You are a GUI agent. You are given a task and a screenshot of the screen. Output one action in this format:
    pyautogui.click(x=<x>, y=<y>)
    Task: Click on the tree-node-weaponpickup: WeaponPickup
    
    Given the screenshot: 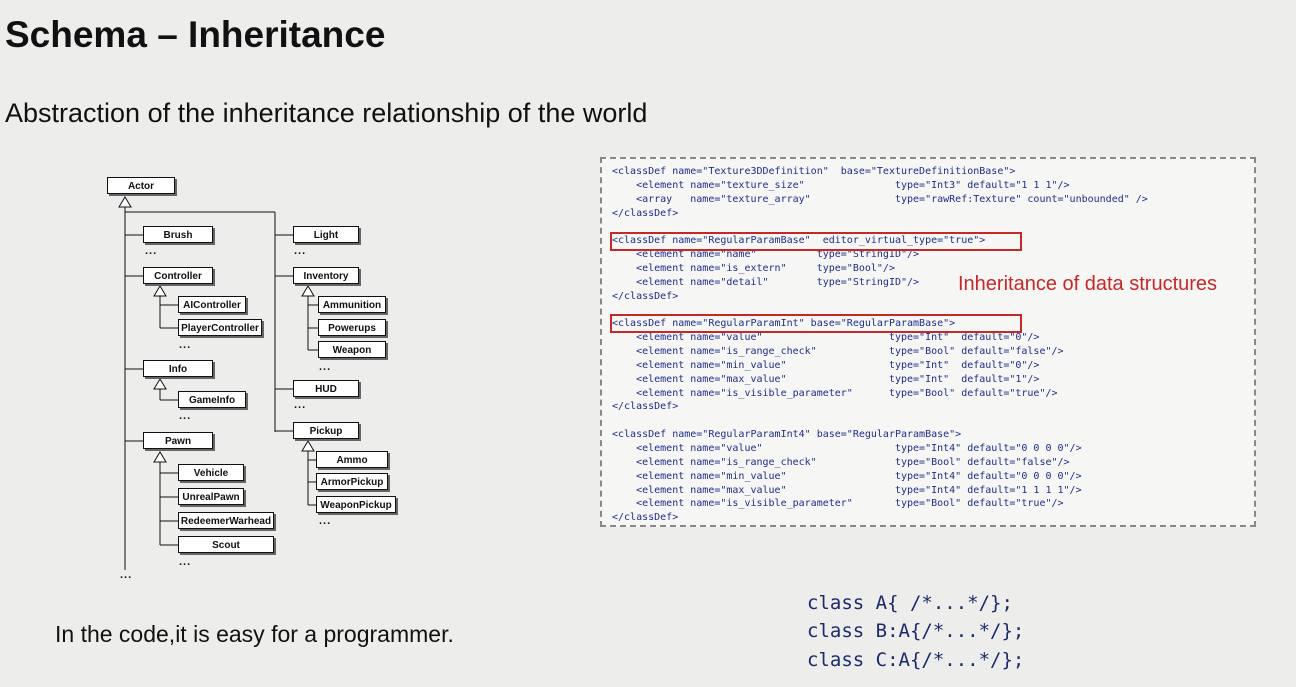 What is the action you would take?
    pyautogui.click(x=356, y=504)
    